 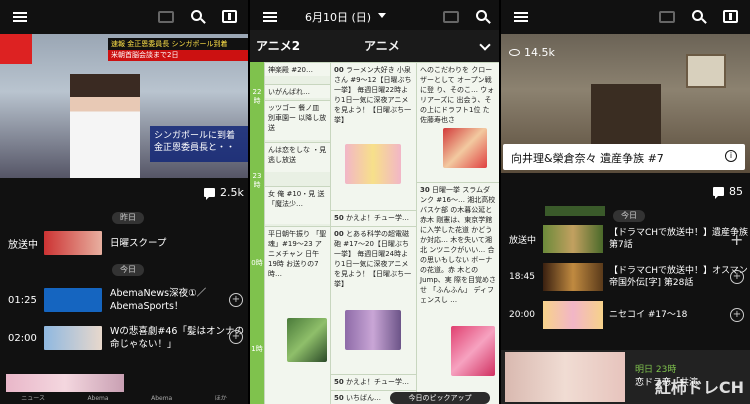 What do you see at coordinates (257, 96) in the screenshot?
I see `hour-label: 22時` at bounding box center [257, 96].